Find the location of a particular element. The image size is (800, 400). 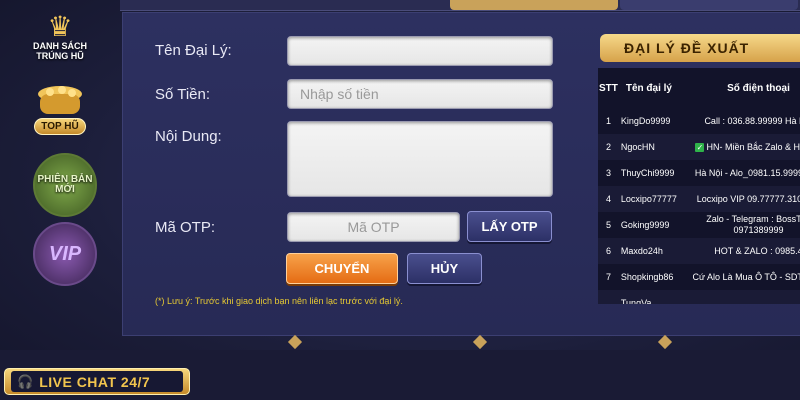

vip-icon: VIP is located at coordinates (65, 253).